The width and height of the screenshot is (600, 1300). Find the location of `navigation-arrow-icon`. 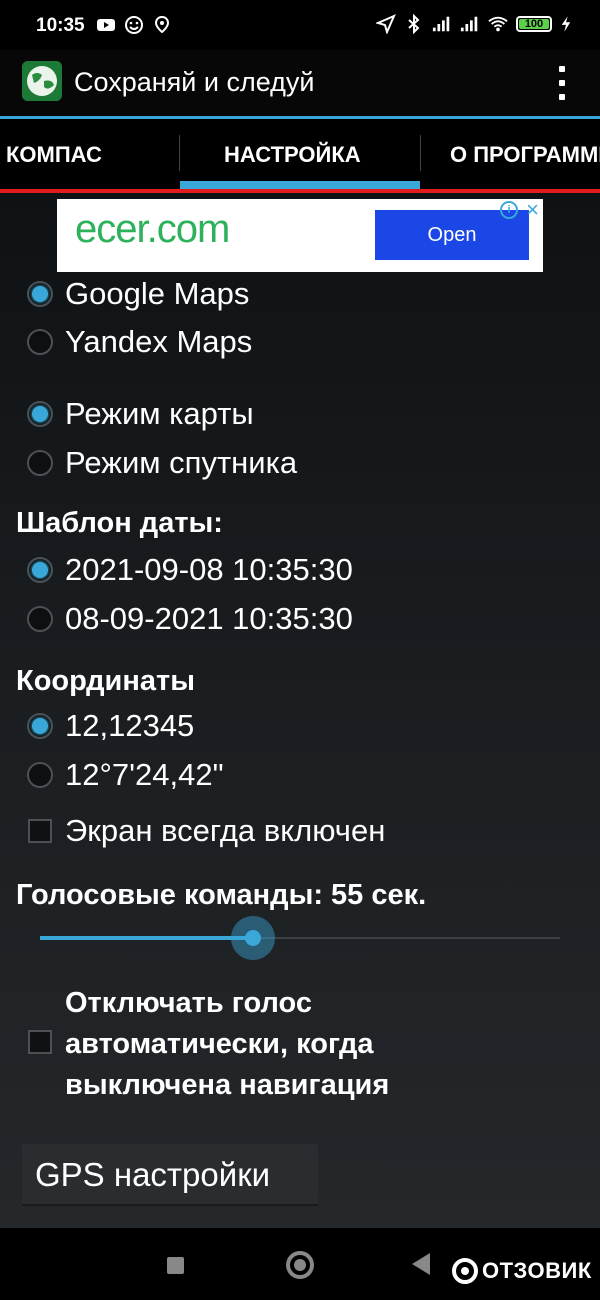

navigation-arrow-icon is located at coordinates (386, 24).